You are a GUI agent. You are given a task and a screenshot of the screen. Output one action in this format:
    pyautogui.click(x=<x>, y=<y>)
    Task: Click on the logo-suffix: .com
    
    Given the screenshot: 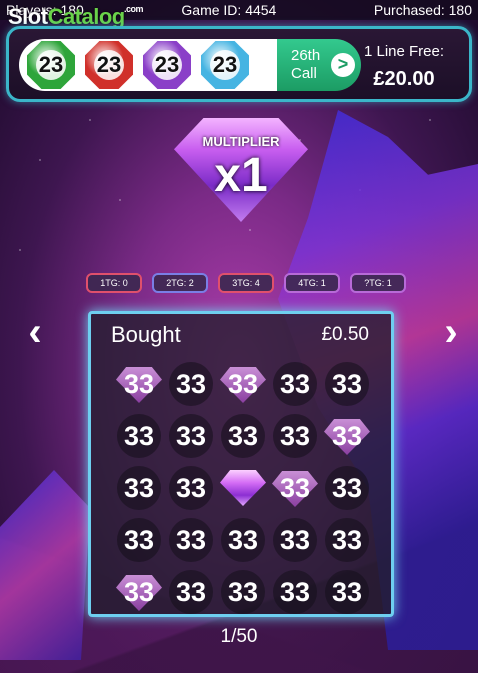 What is the action you would take?
    pyautogui.click(x=134, y=9)
    